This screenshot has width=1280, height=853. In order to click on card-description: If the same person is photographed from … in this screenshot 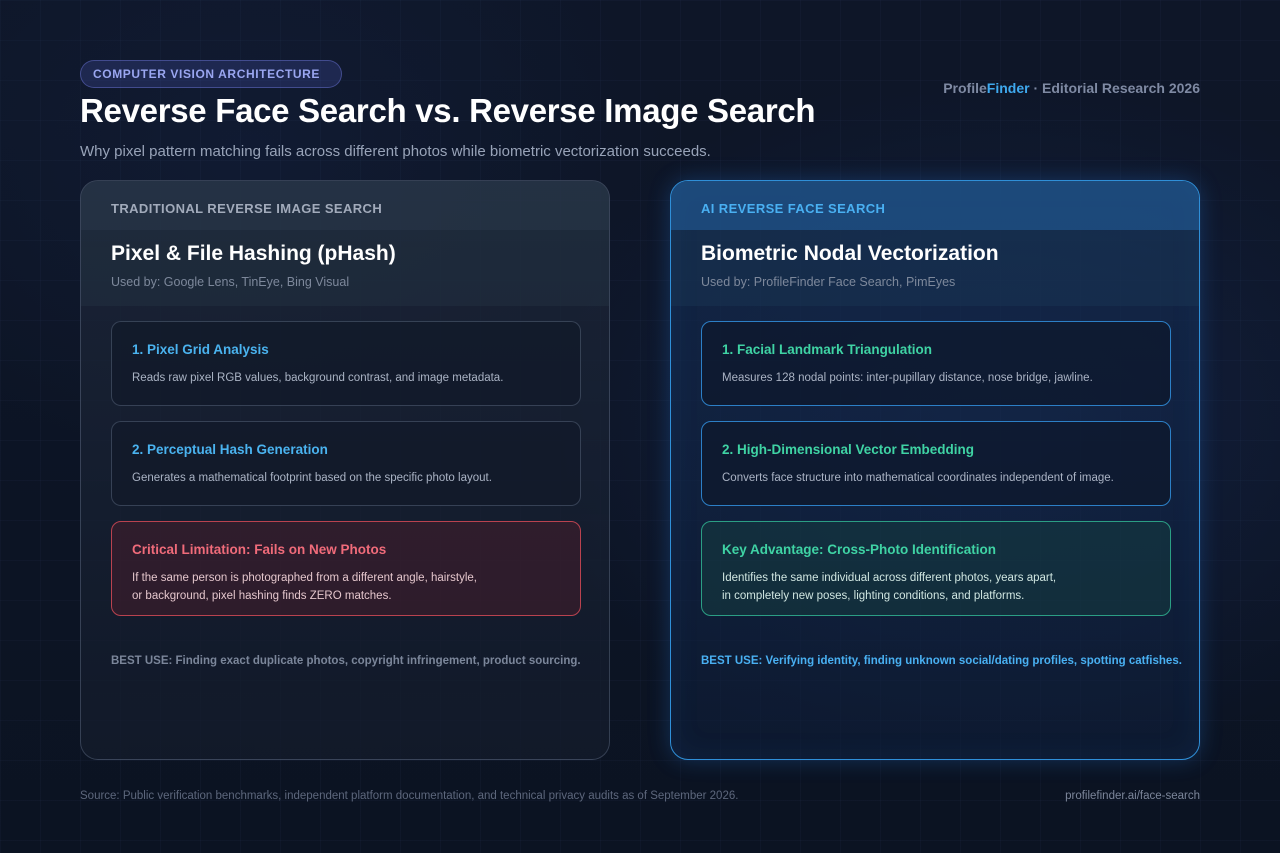, I will do `click(304, 587)`.